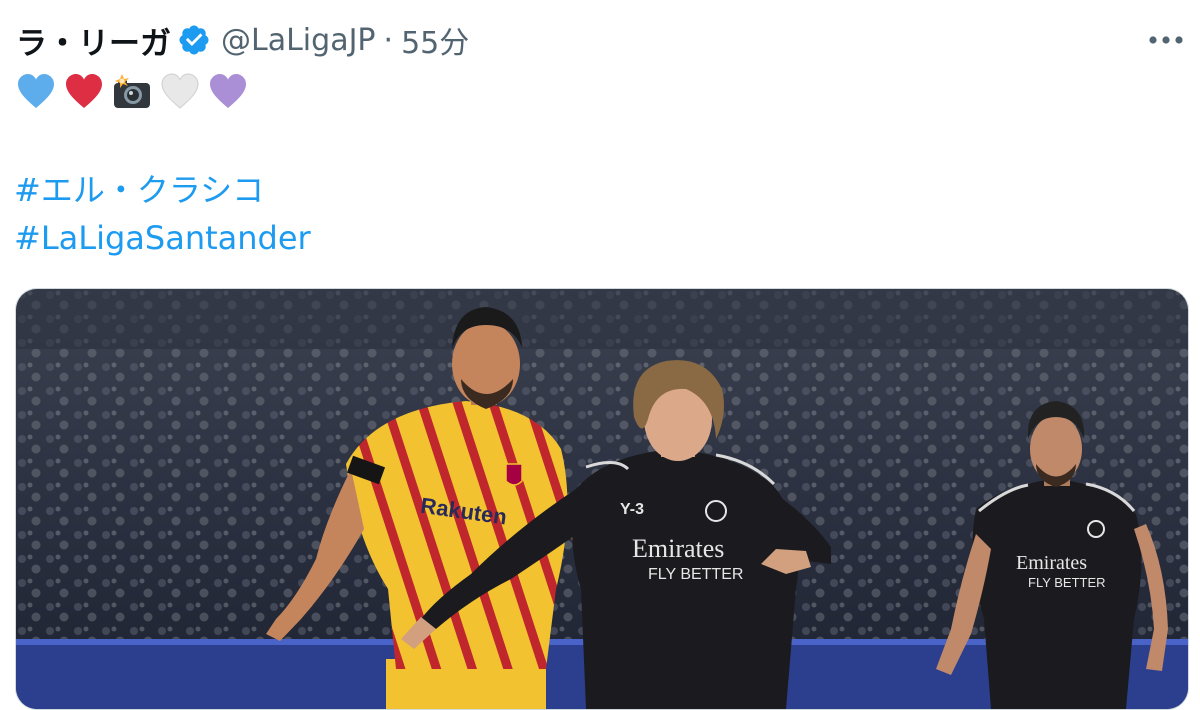  Describe the element at coordinates (678, 548) in the screenshot. I see `jersey-sponsor-center: Emirates` at that location.